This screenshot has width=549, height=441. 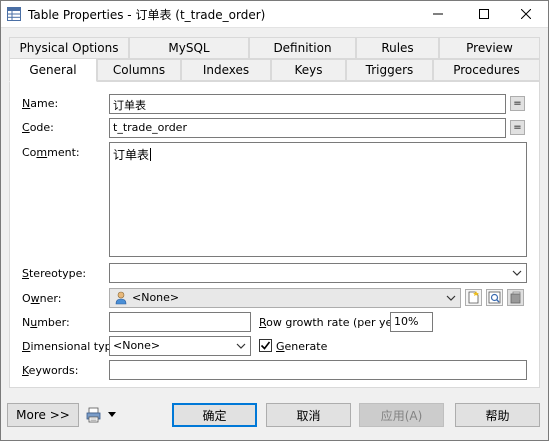 I want to click on tab-indexes: Indexes, so click(x=226, y=70).